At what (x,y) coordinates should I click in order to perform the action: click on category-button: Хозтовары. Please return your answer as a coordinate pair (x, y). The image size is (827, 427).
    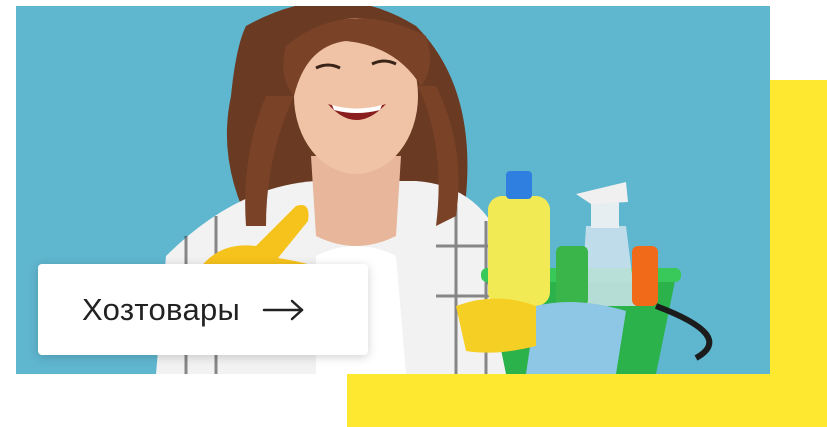
    Looking at the image, I should click on (203, 309).